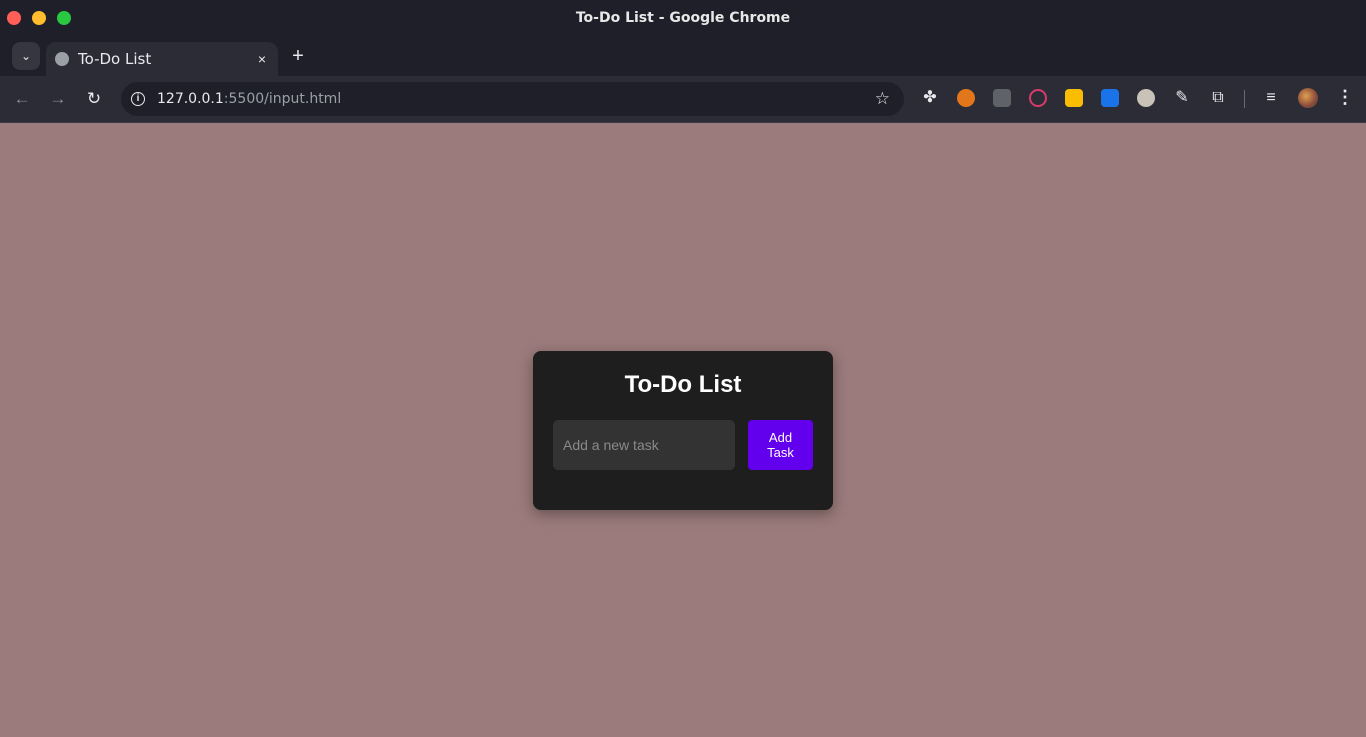  What do you see at coordinates (115, 59) in the screenshot?
I see `tab-title: To-Do List` at bounding box center [115, 59].